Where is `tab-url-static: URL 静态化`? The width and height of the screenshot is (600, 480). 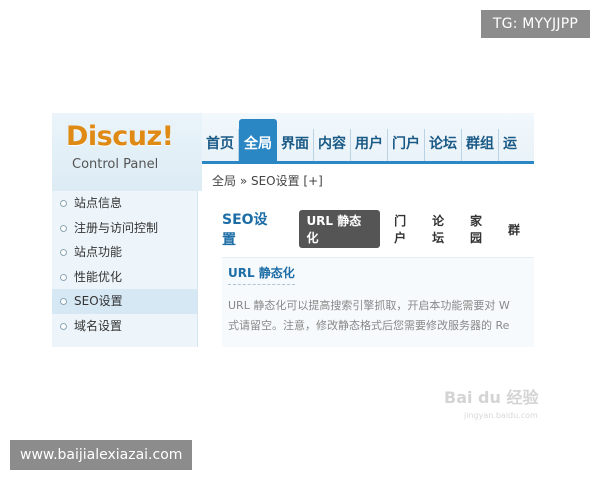 tab-url-static: URL 静态化 is located at coordinates (340, 229).